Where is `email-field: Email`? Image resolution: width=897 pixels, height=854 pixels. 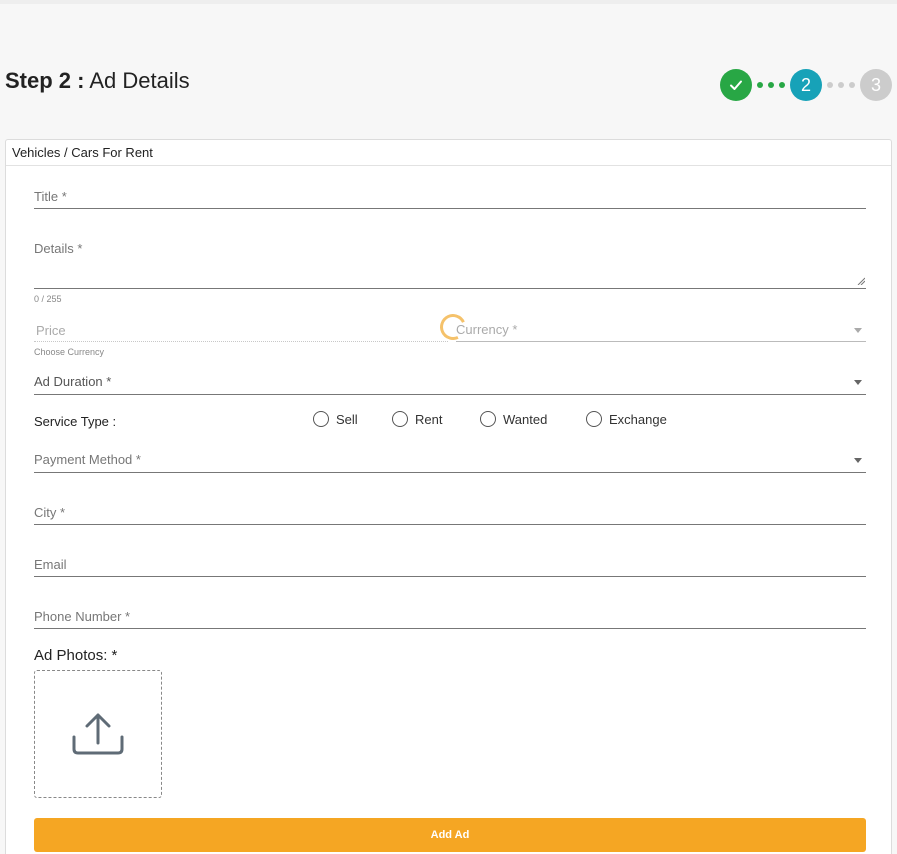 email-field: Email is located at coordinates (450, 566).